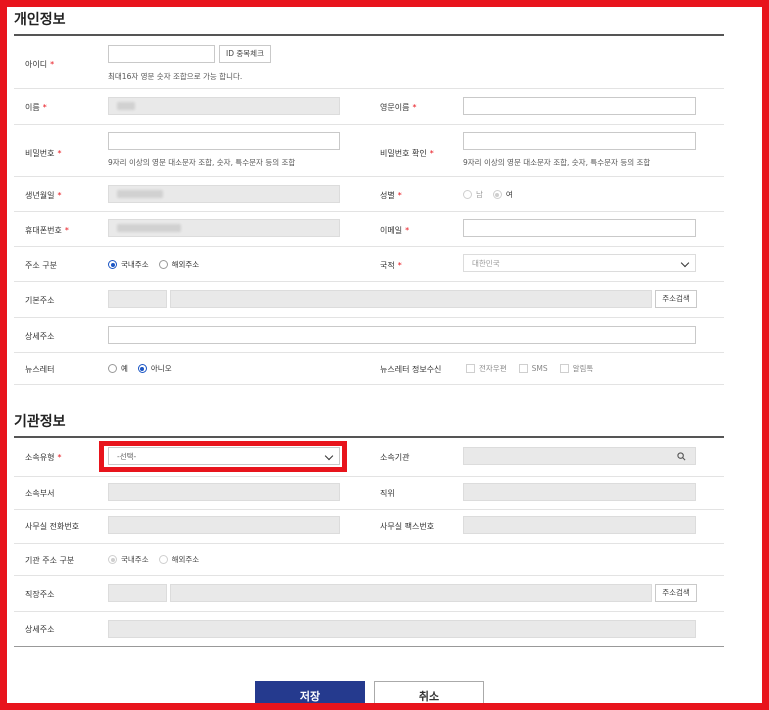 This screenshot has width=769, height=710. What do you see at coordinates (488, 194) in the screenshot?
I see `gender-radio-group: 남 여` at bounding box center [488, 194].